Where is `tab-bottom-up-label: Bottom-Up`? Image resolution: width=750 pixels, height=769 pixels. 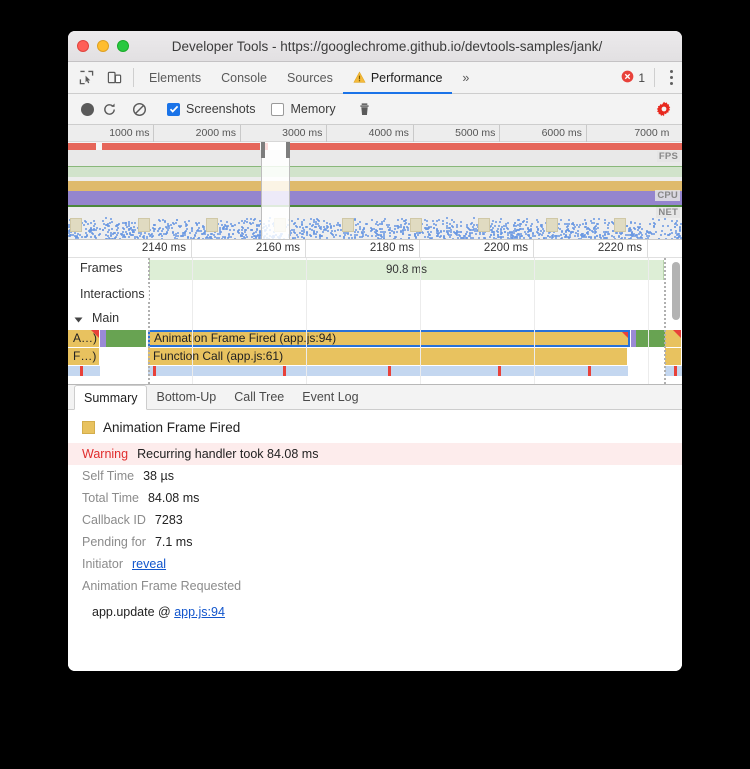 tab-bottom-up-label: Bottom-Up is located at coordinates (186, 397).